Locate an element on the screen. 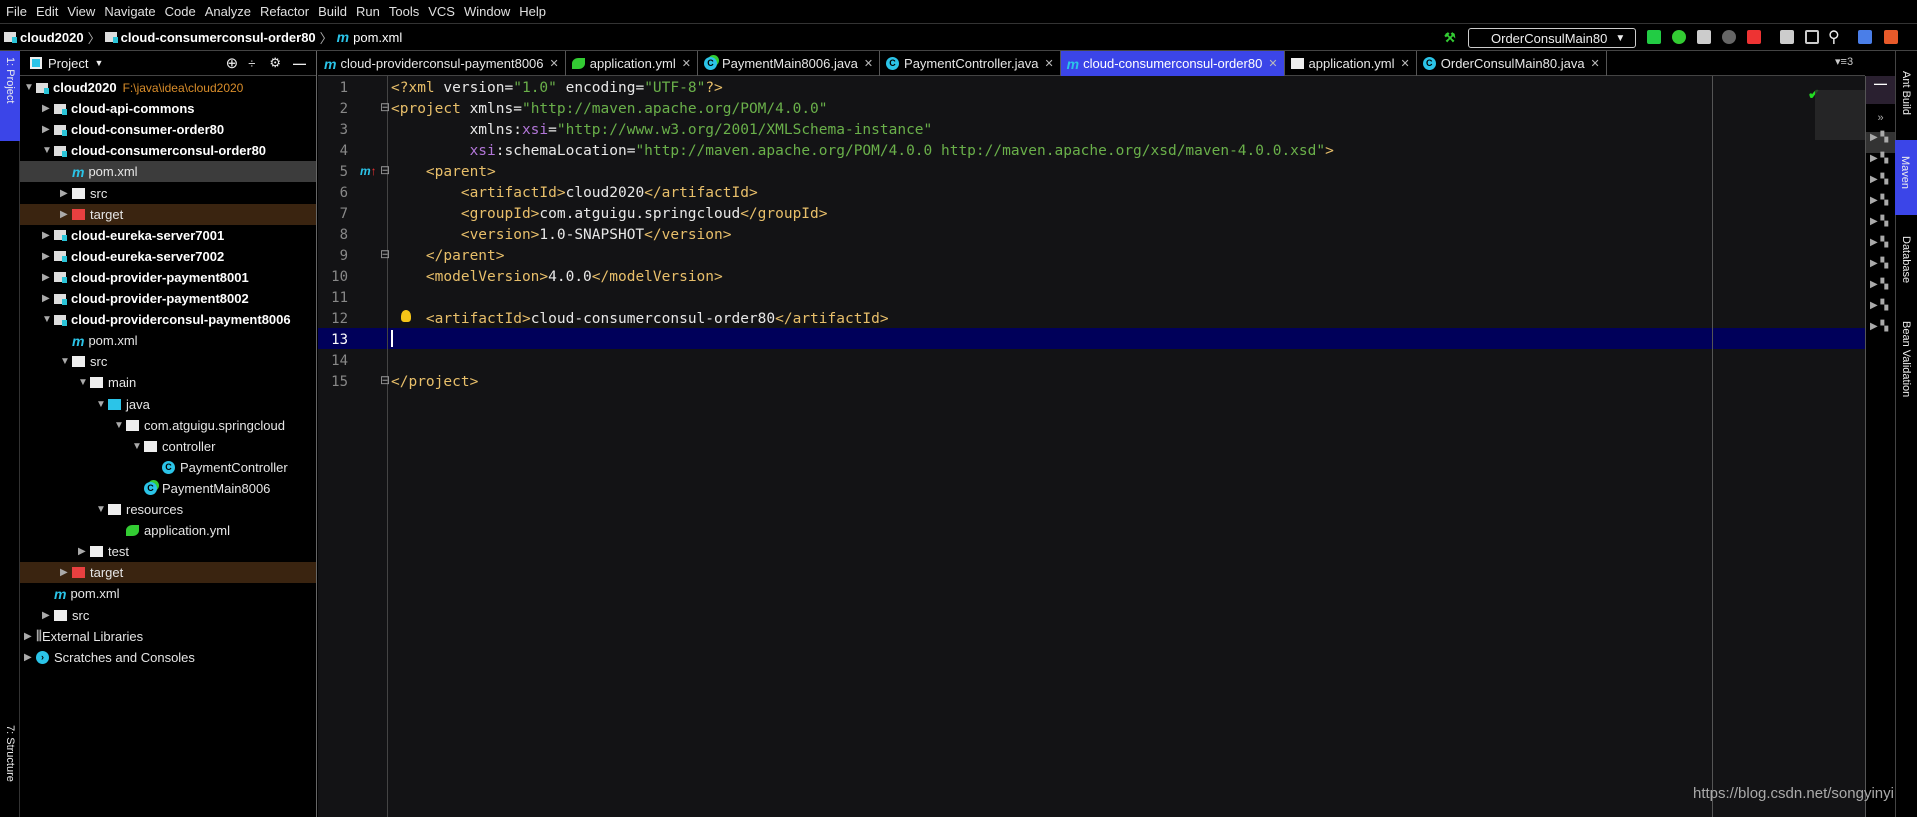 The width and height of the screenshot is (1917, 817). hide-icon: — is located at coordinates (299, 63).